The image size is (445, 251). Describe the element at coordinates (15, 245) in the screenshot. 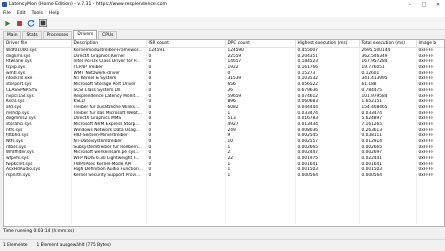

I see `status-item-count: 1 Elemente` at that location.